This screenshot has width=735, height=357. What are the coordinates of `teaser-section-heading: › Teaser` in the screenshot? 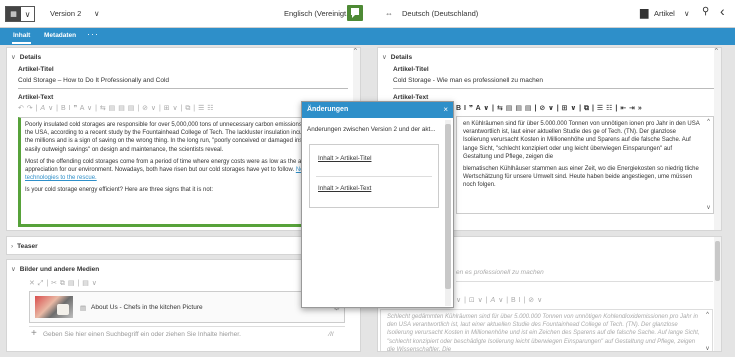 It's located at (24, 246).